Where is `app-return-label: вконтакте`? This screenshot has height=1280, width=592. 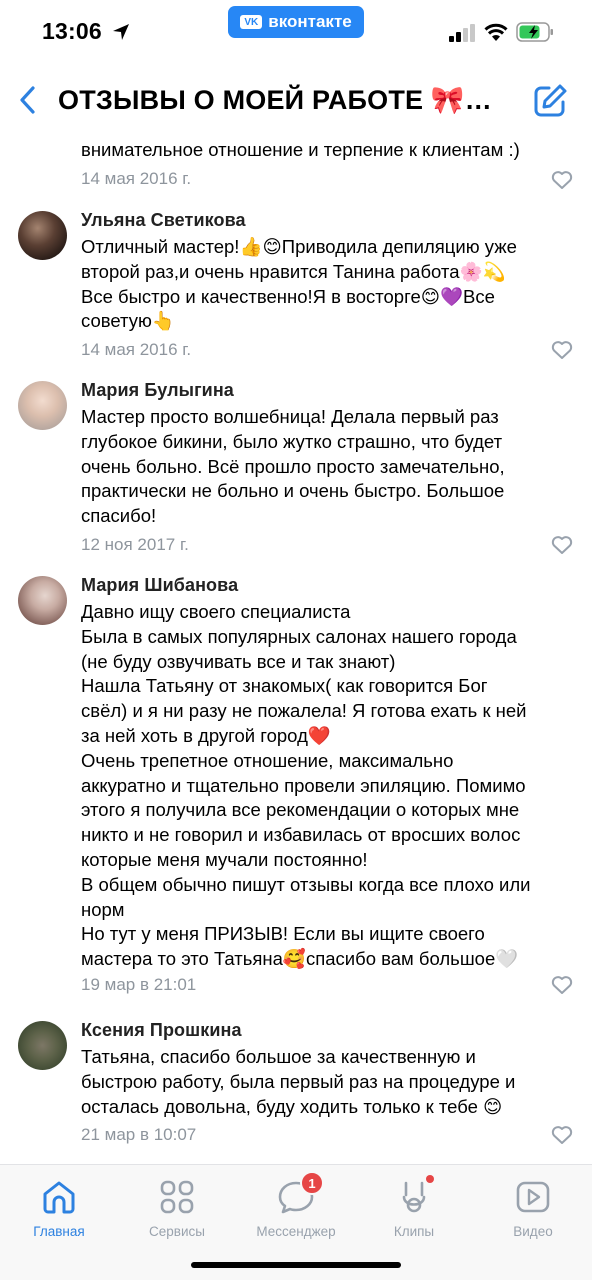
app-return-label: вконтакте is located at coordinates (310, 21).